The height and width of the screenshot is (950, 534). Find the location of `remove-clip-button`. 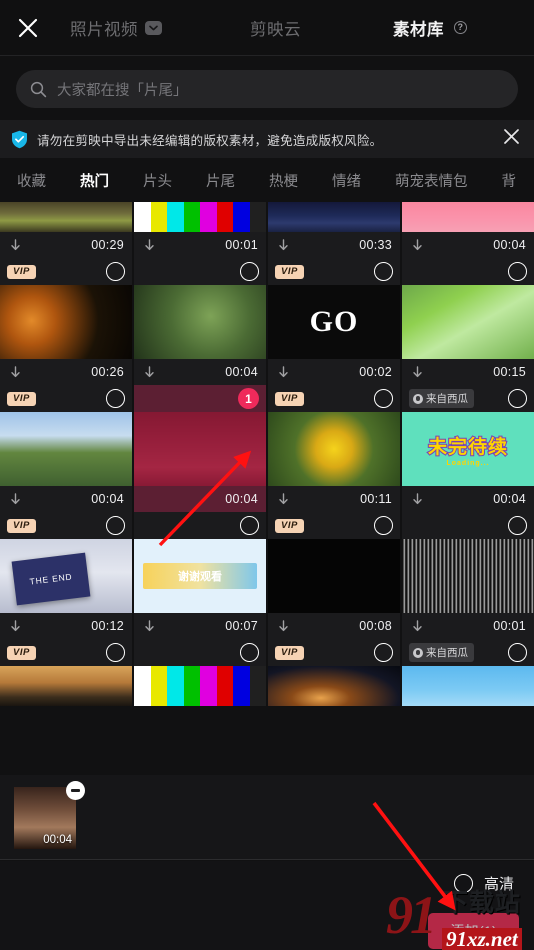

remove-clip-button is located at coordinates (75, 790).